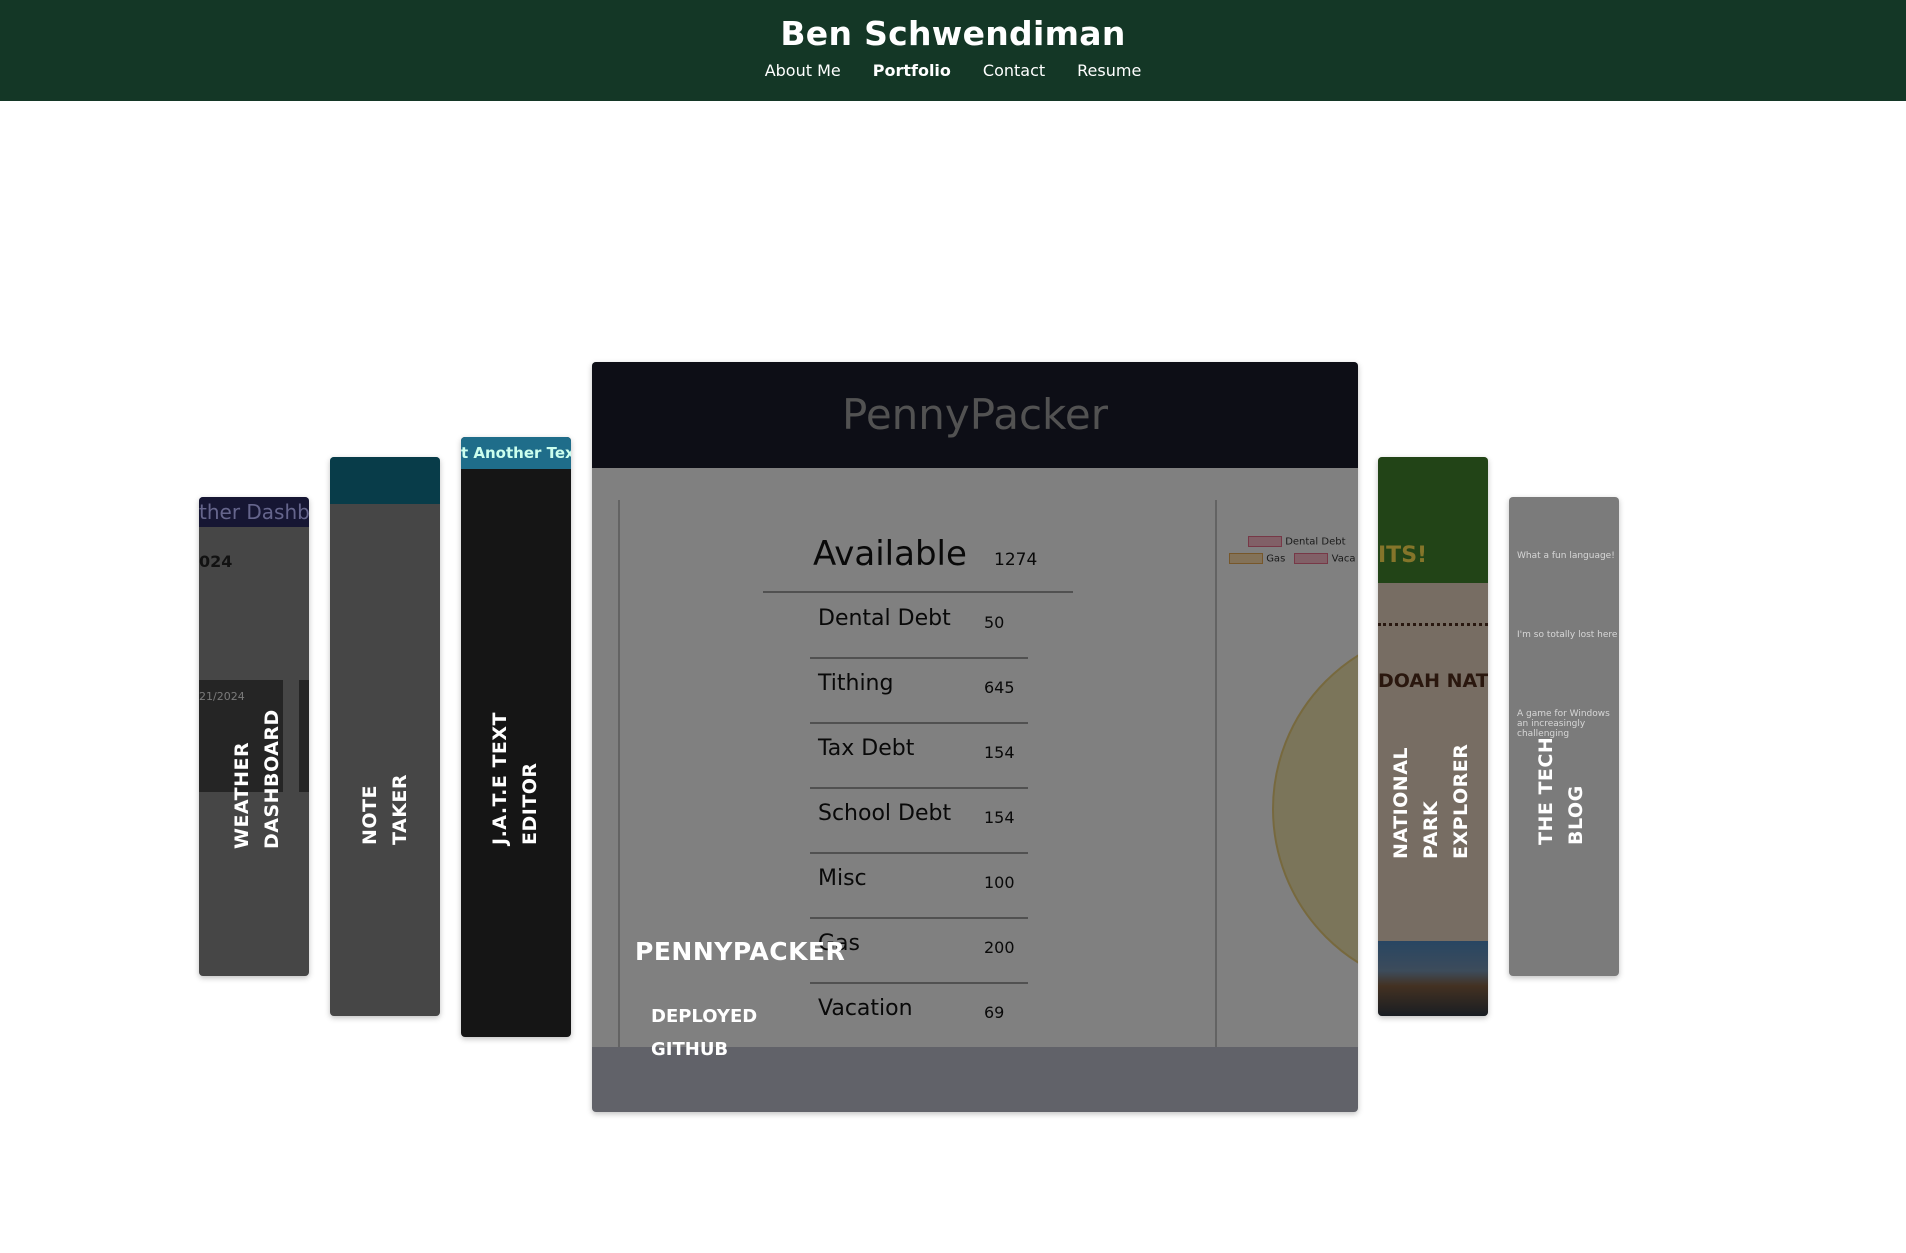 This screenshot has width=1906, height=1253. Describe the element at coordinates (953, 70) in the screenshot. I see `main-nav: About Me Portfolio Contact Resume` at that location.